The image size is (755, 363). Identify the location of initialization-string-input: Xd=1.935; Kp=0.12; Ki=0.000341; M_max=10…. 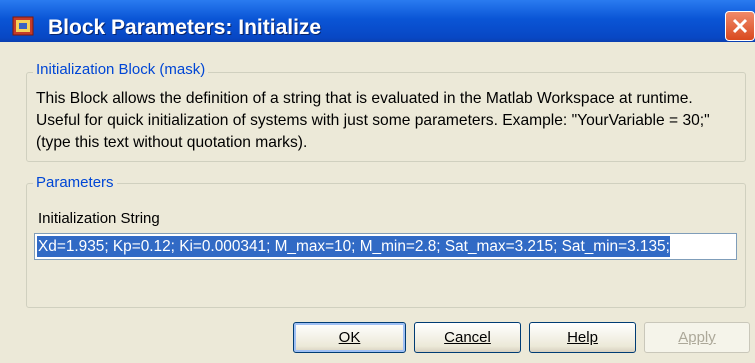
(385, 246).